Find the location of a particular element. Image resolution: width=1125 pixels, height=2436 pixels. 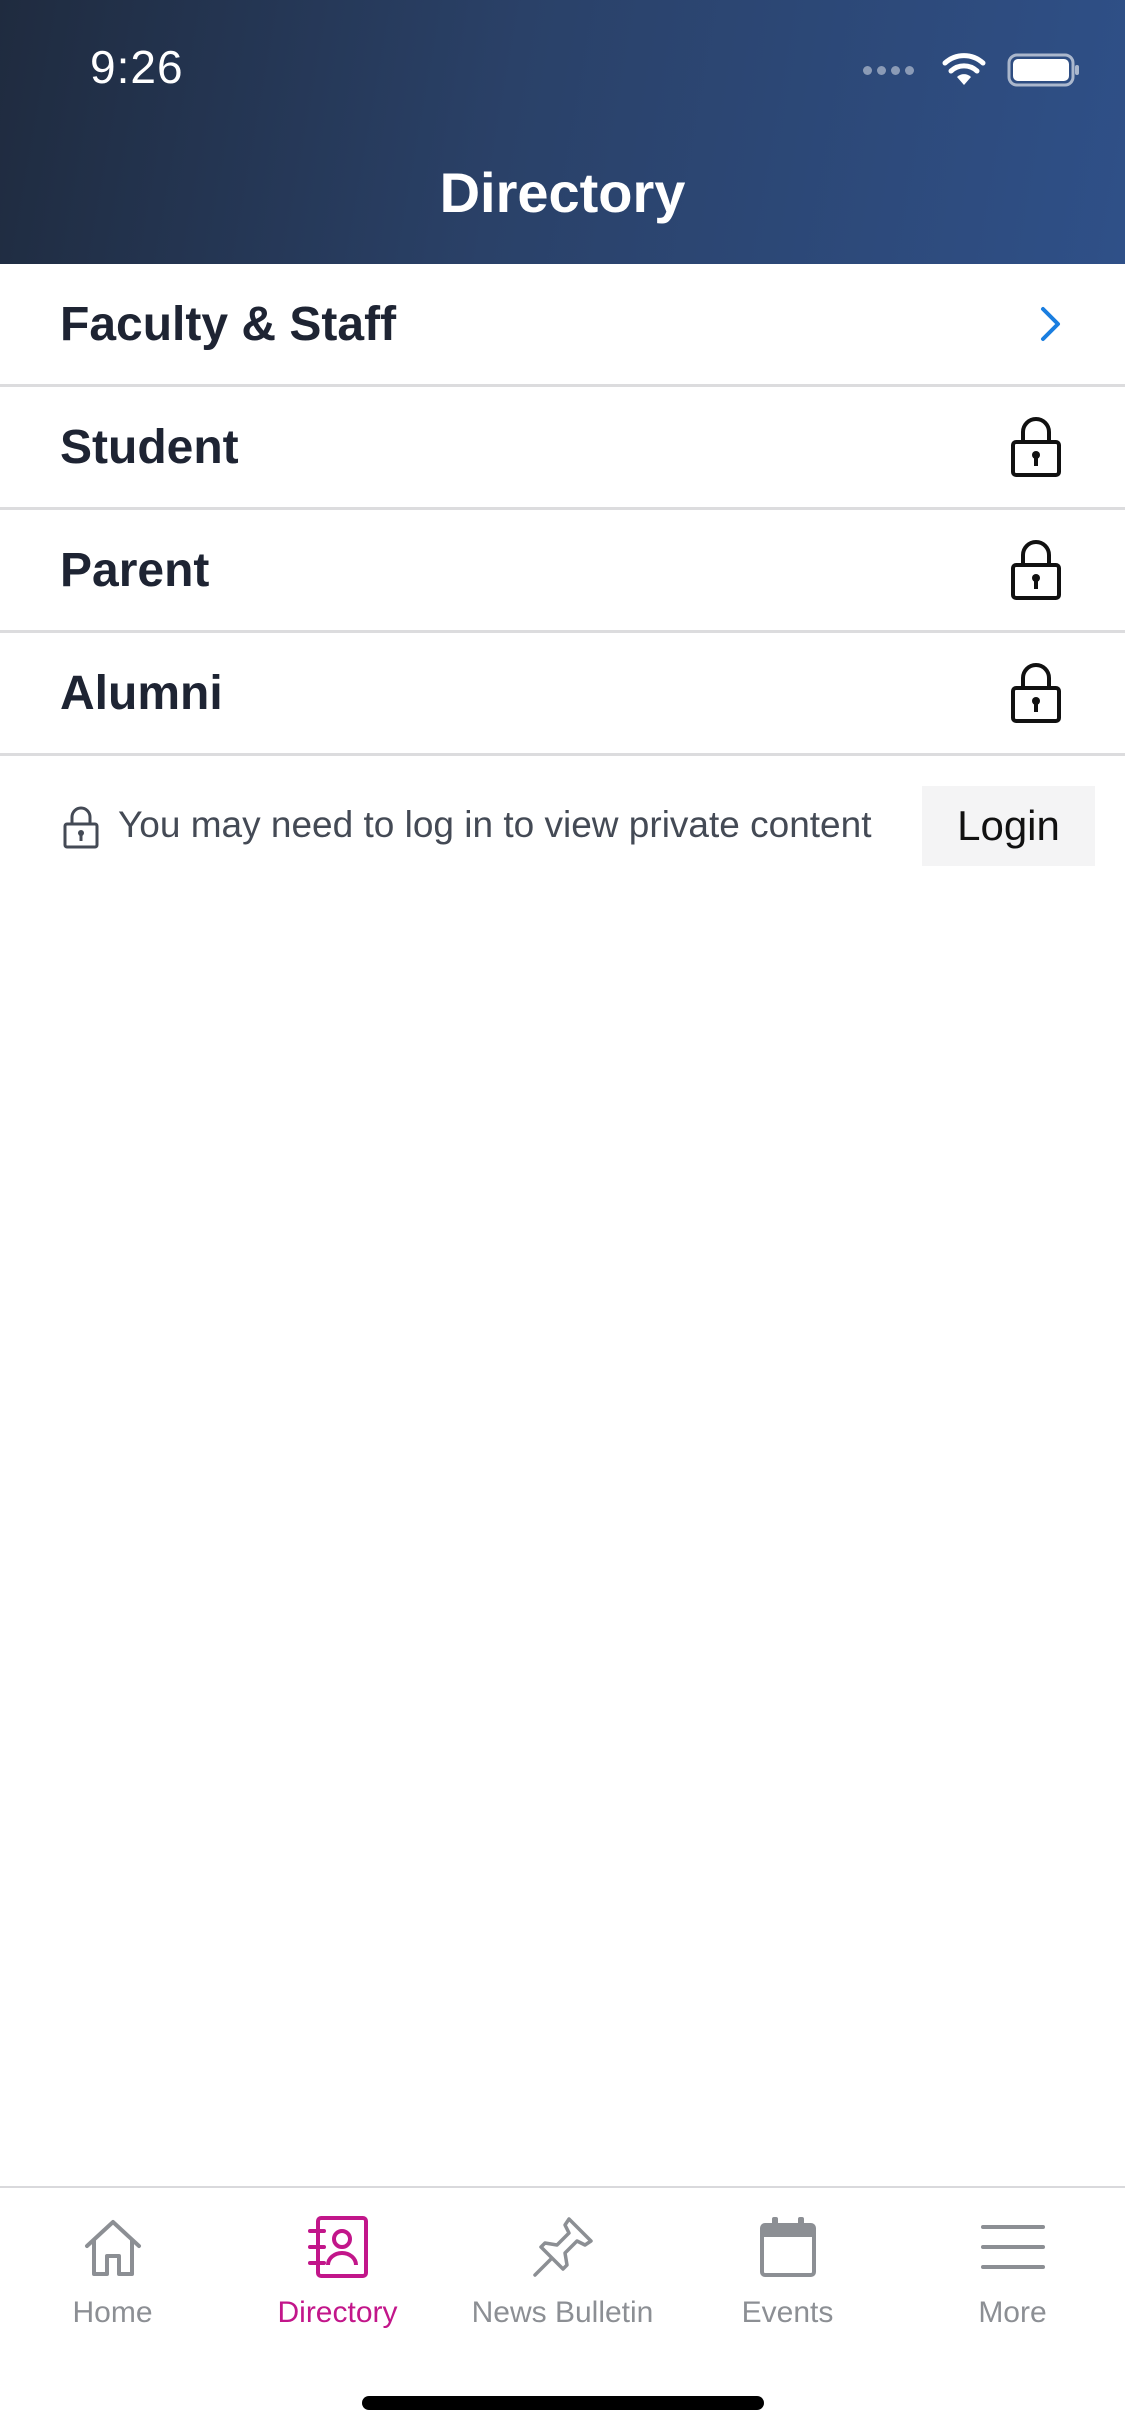

tab-events: Events is located at coordinates (787, 2279).